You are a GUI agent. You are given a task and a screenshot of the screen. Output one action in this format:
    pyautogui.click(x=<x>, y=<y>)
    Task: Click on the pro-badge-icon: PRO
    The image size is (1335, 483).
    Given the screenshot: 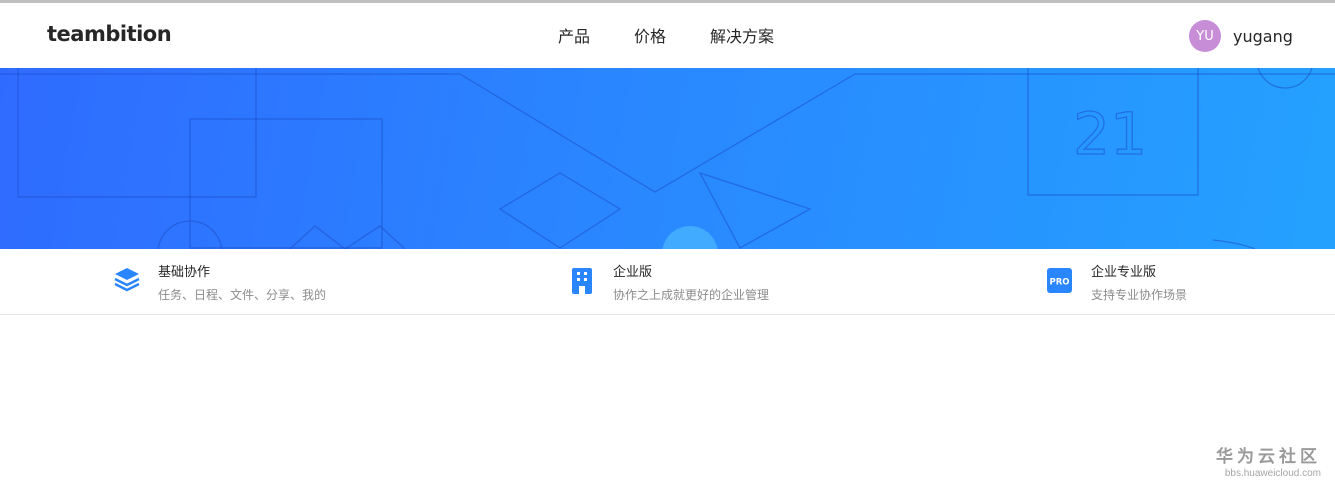 What is the action you would take?
    pyautogui.click(x=1059, y=280)
    